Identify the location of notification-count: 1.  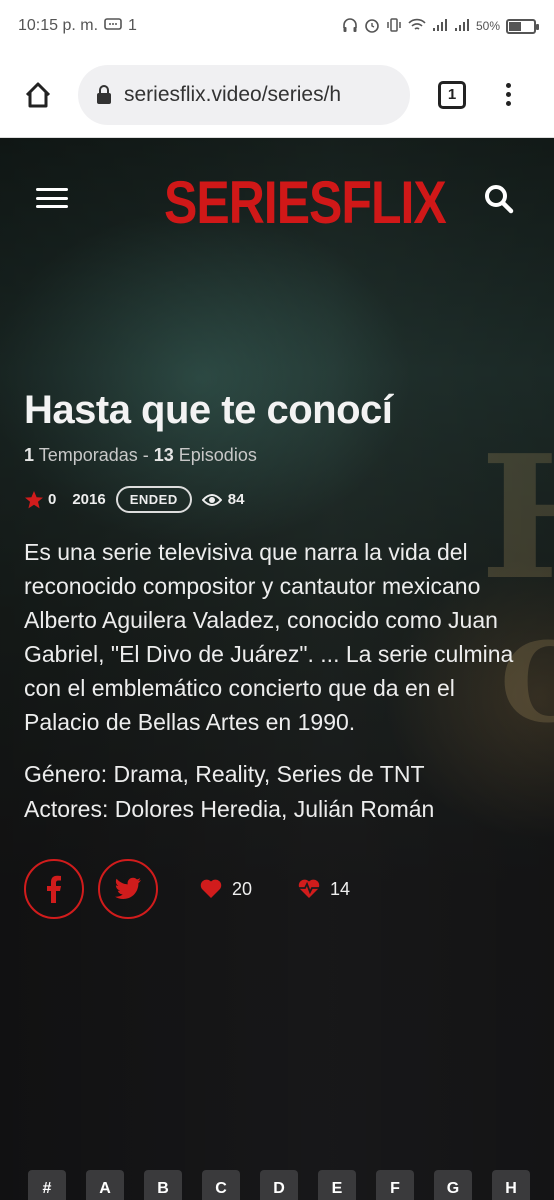
(132, 25).